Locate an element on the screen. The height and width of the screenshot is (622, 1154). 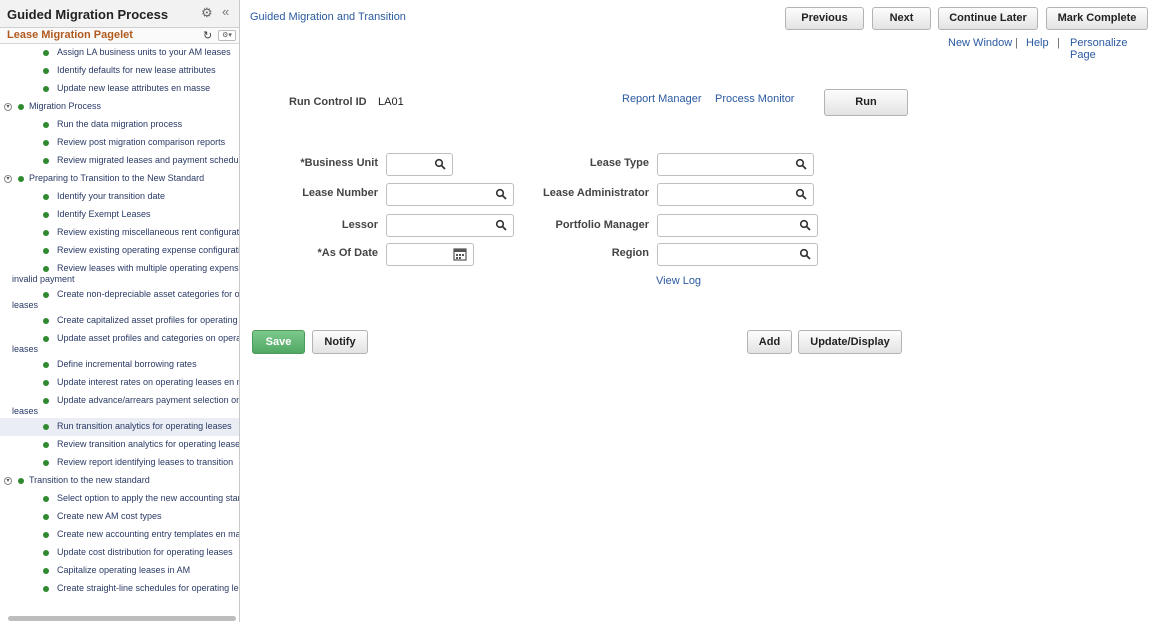
region-label: Region is located at coordinates (630, 253).